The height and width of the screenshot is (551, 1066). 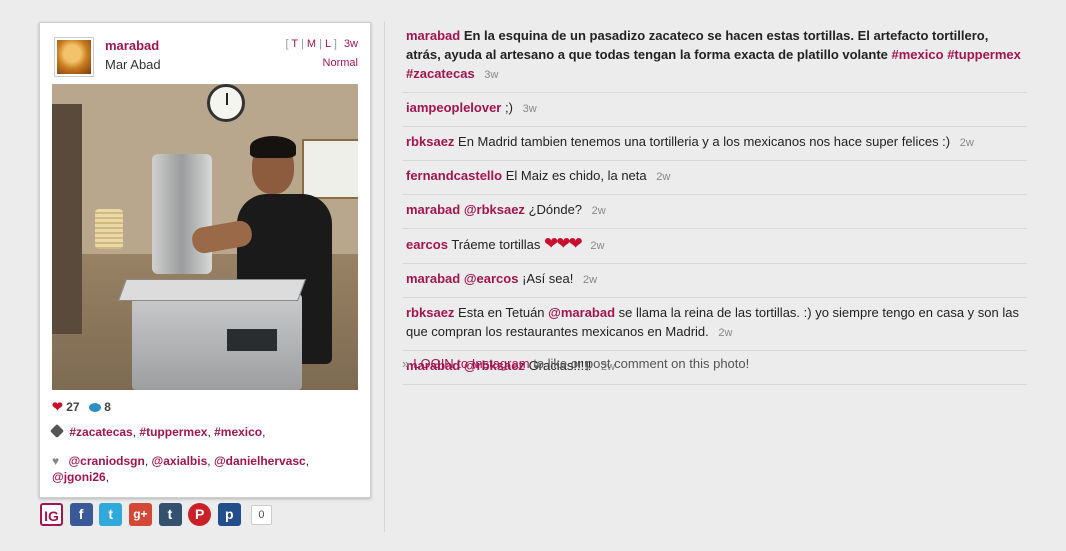 I want to click on size-l-link: L, so click(x=328, y=44).